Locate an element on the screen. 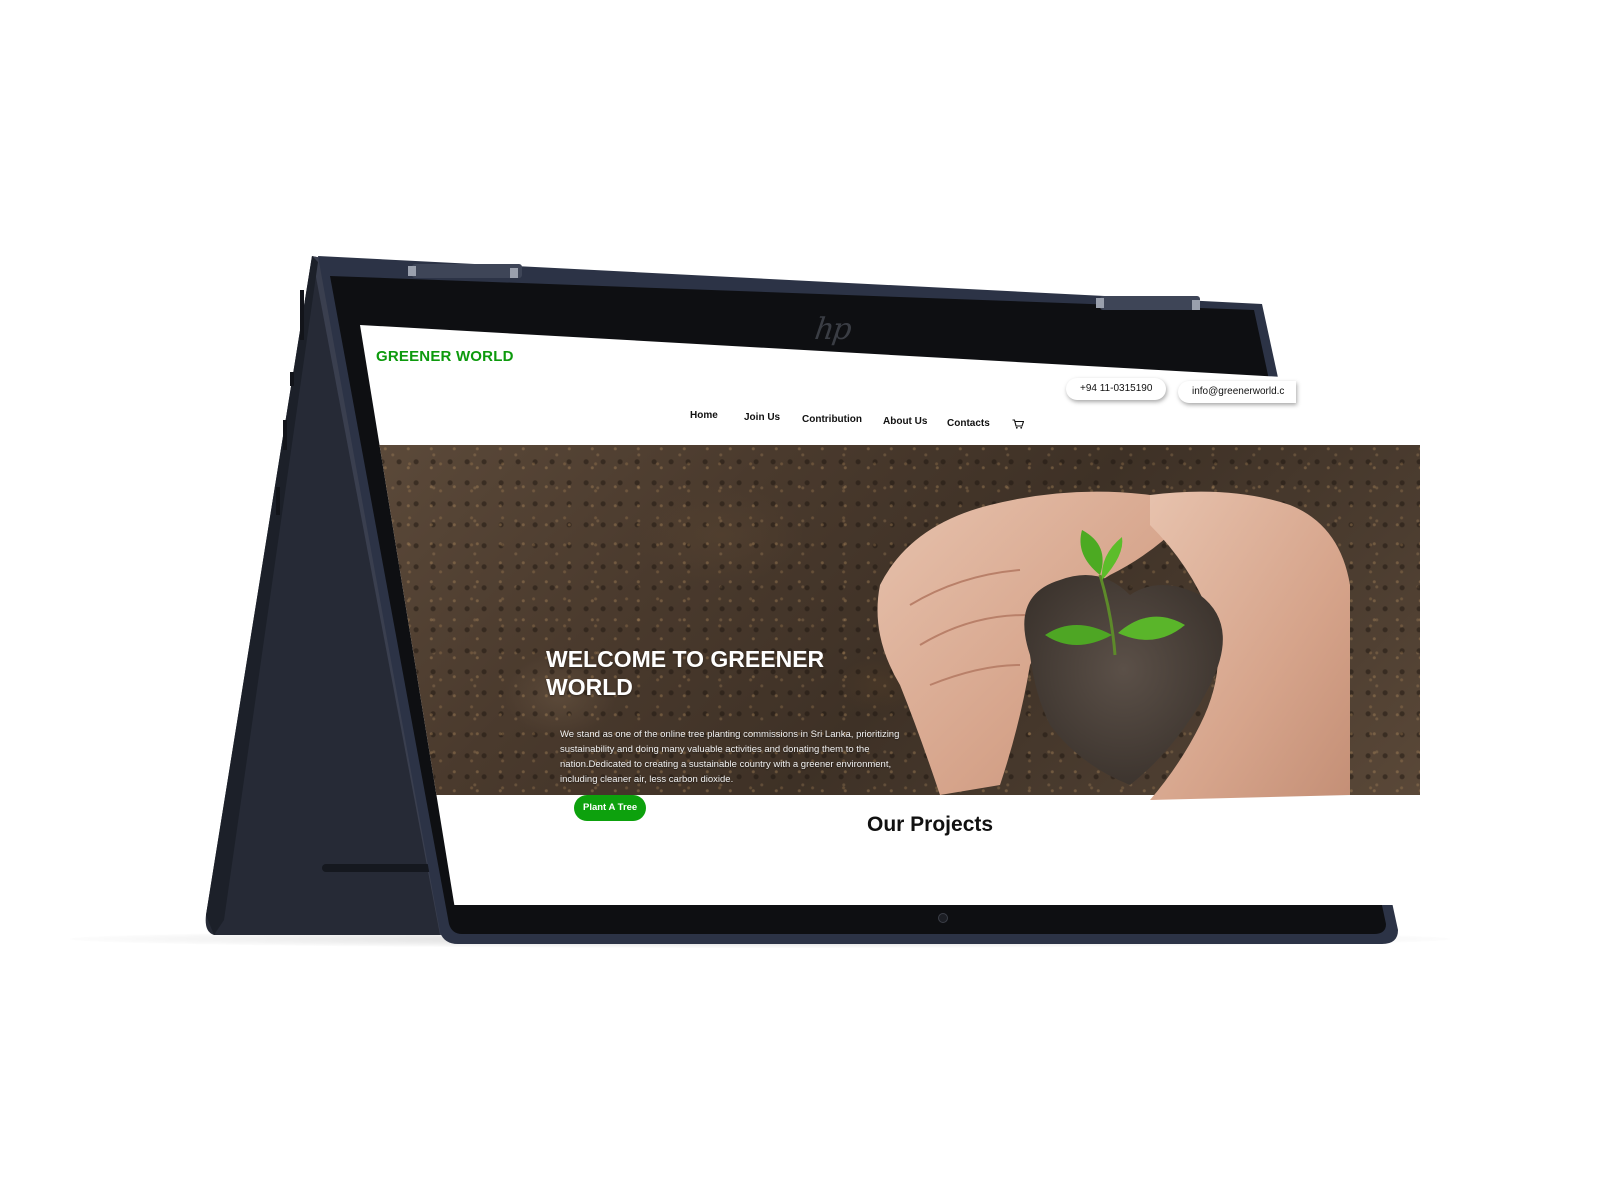 The image size is (1600, 1200). hp-logo: hp is located at coordinates (832, 329).